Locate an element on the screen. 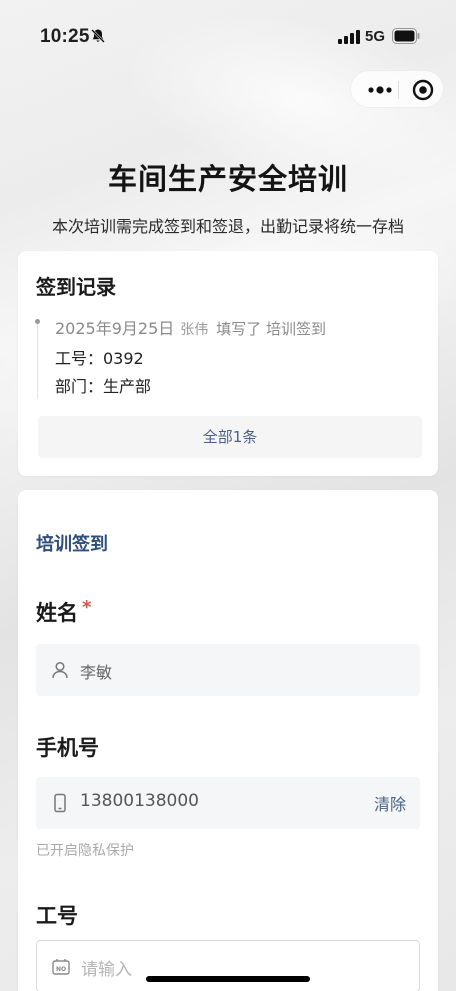  record-date: 2025年9月25日 is located at coordinates (115, 328).